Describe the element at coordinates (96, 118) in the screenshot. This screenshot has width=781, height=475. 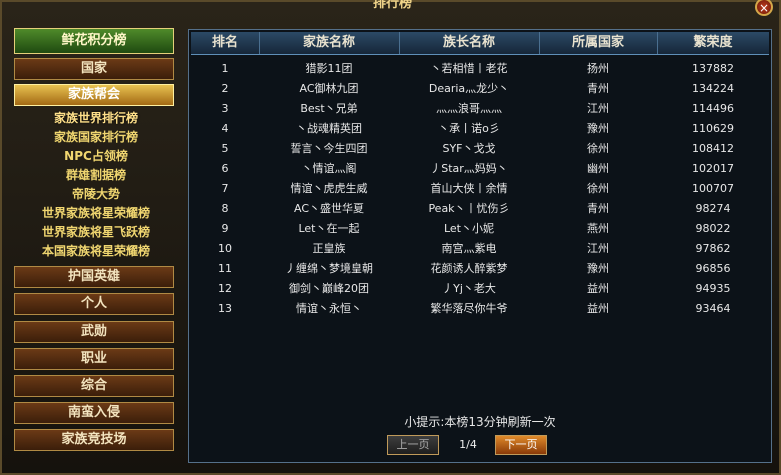
I see `sub-item-family-world-ranking: 家族世界排行榜` at that location.